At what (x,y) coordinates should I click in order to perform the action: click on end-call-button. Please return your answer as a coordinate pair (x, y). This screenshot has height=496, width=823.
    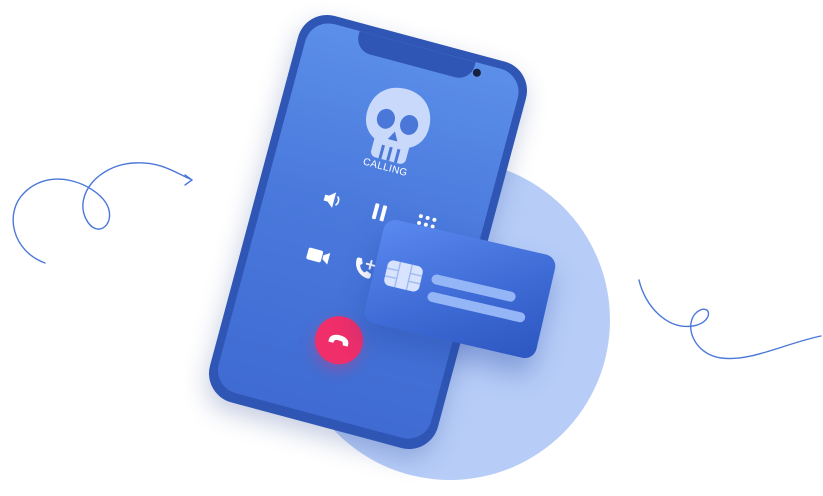
    Looking at the image, I should click on (339, 340).